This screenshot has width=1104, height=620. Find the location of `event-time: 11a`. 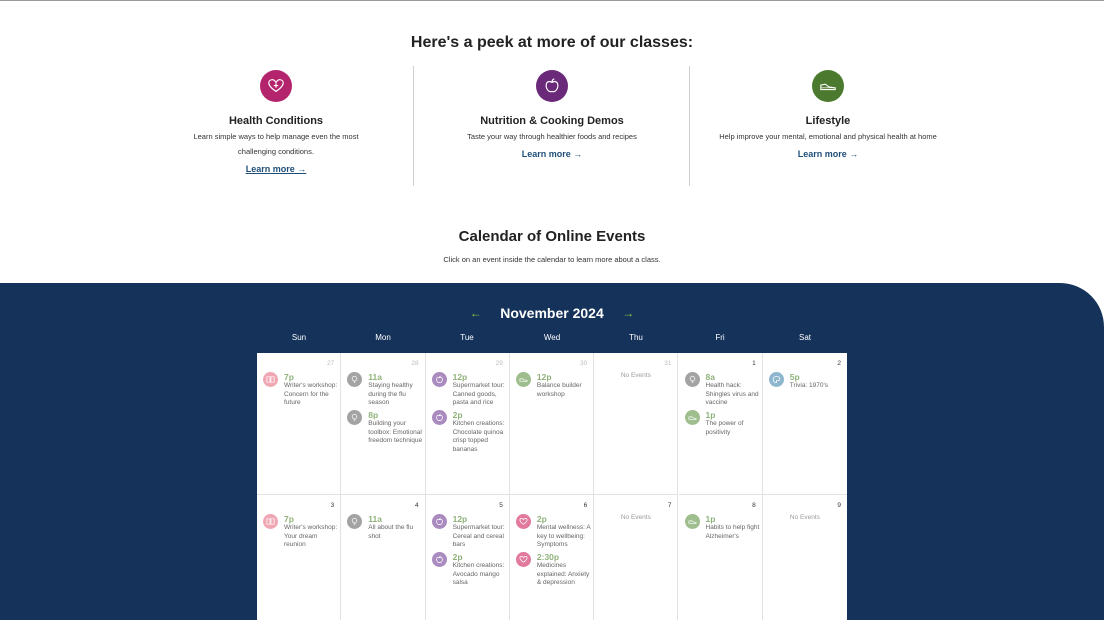

event-time: 11a is located at coordinates (375, 519).